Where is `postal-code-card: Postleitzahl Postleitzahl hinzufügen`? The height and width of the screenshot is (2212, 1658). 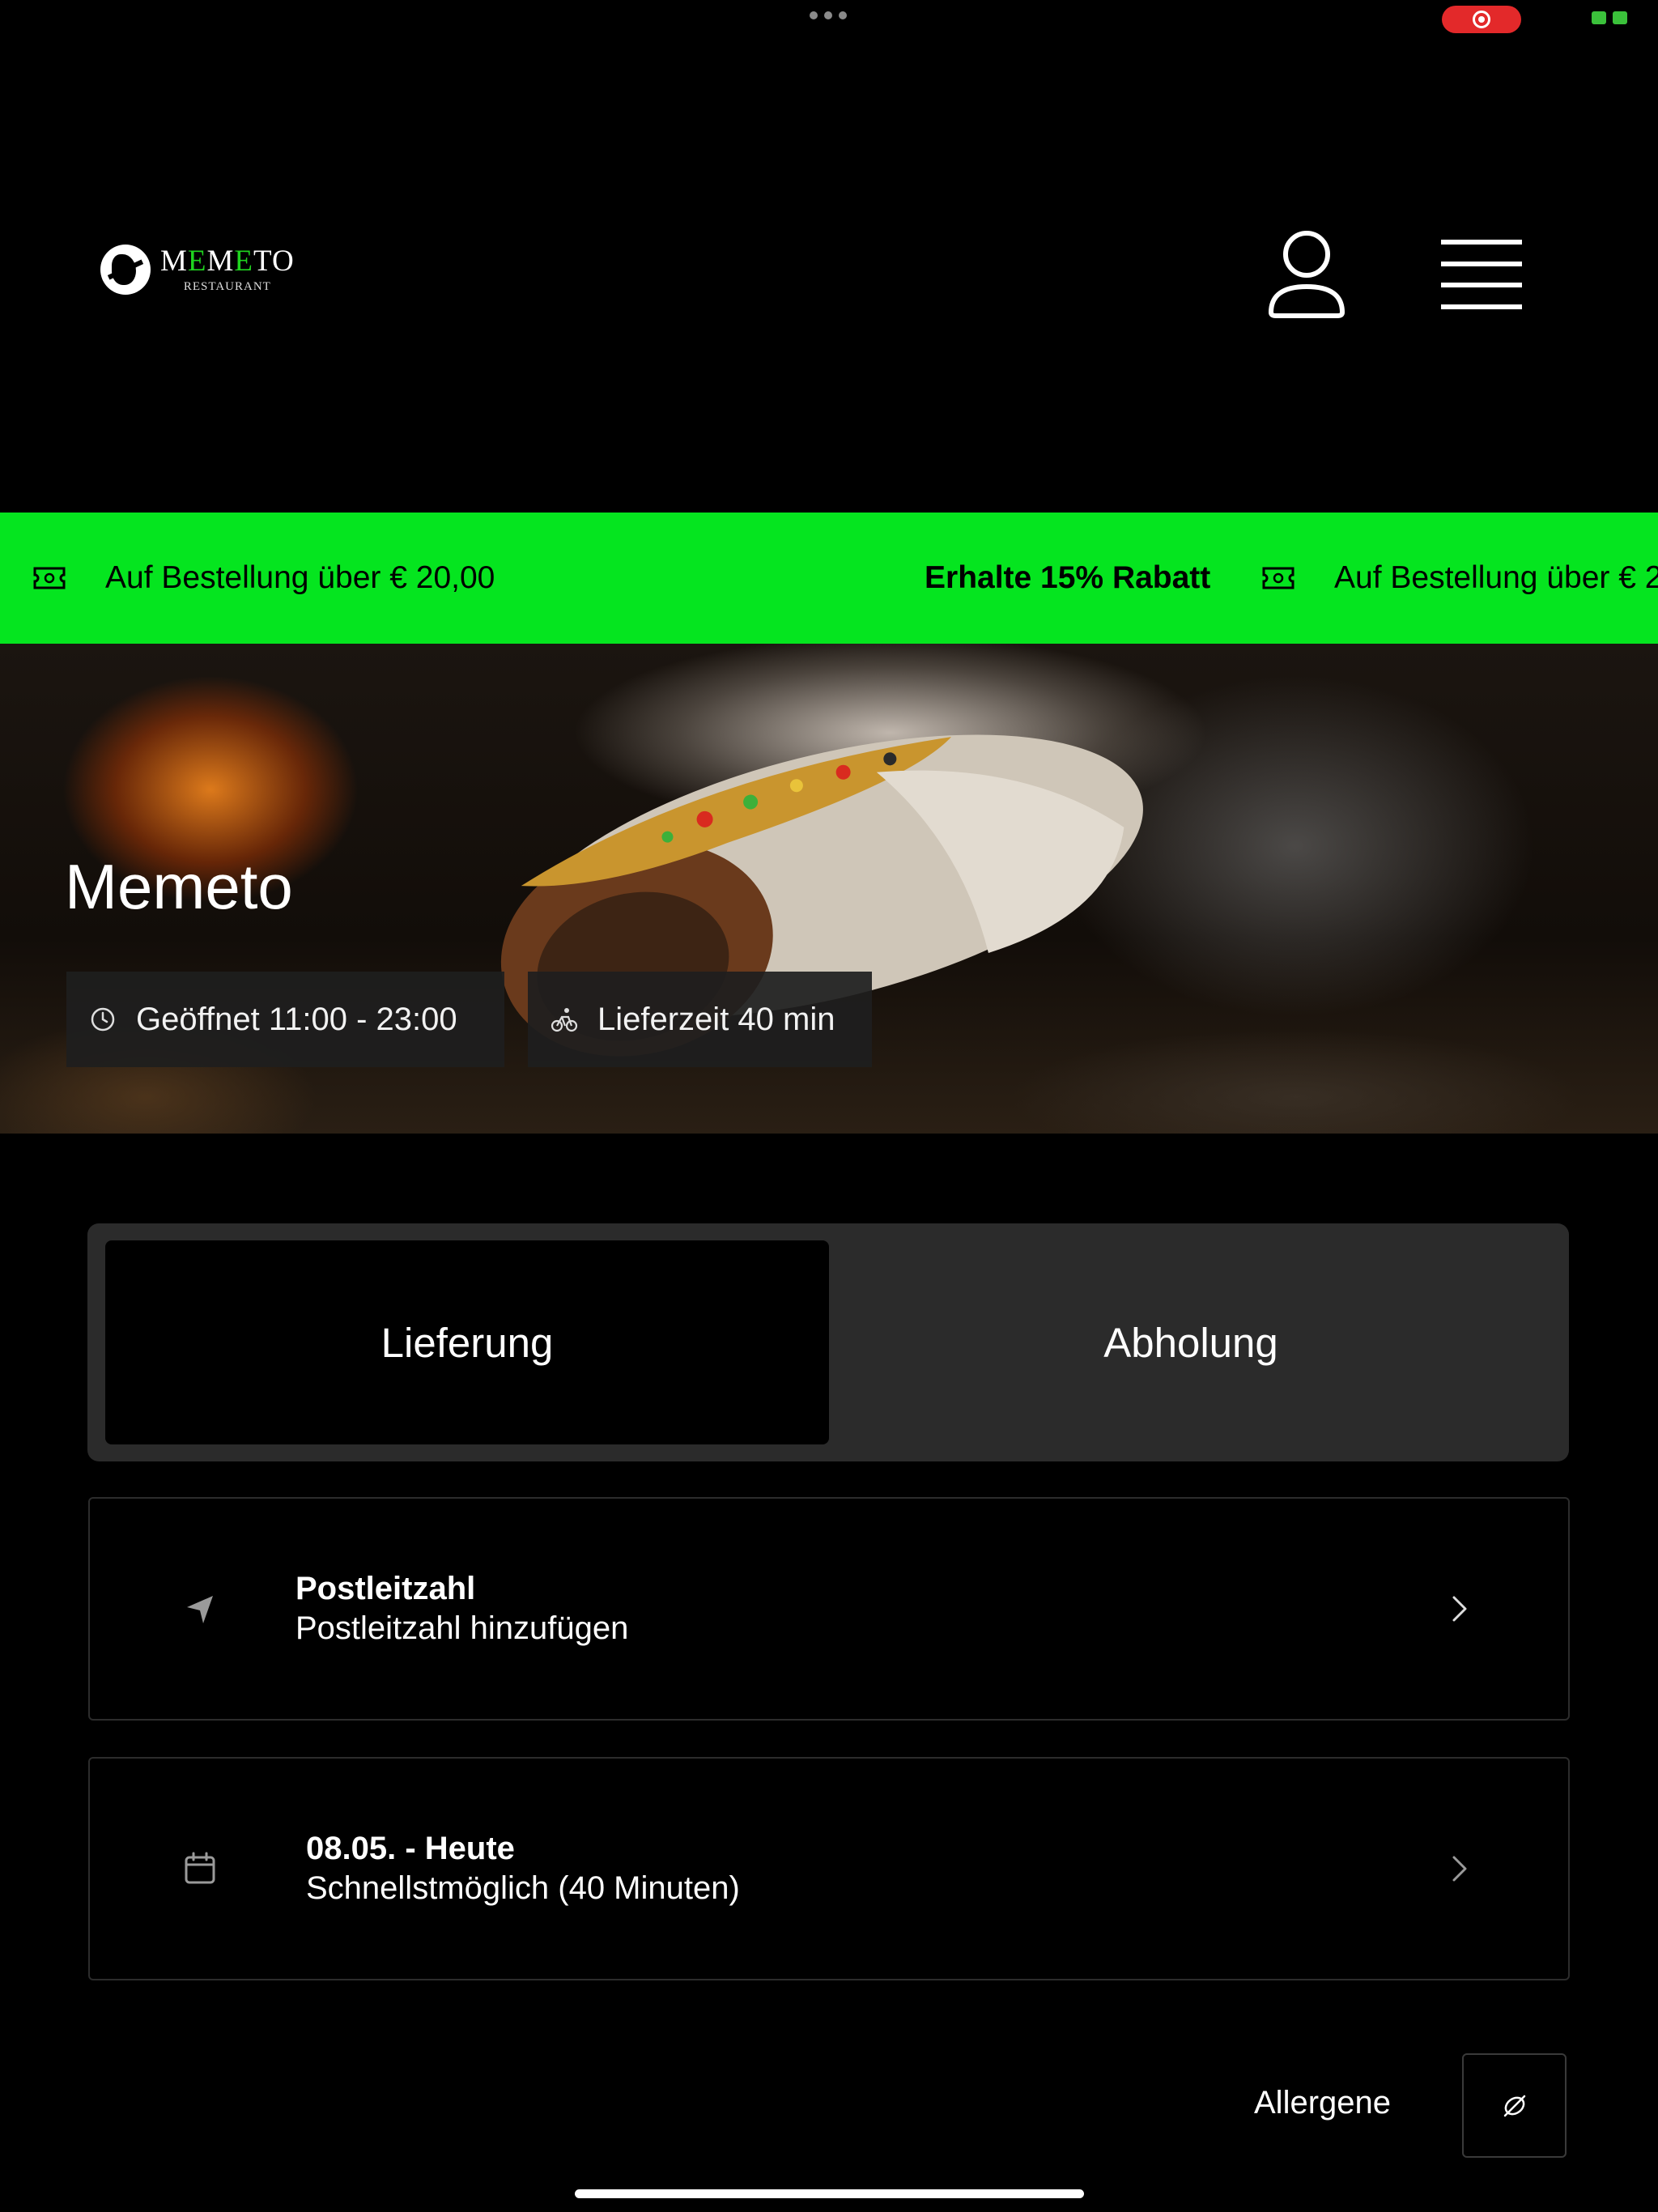 postal-code-card: Postleitzahl Postleitzahl hinzufügen is located at coordinates (829, 1609).